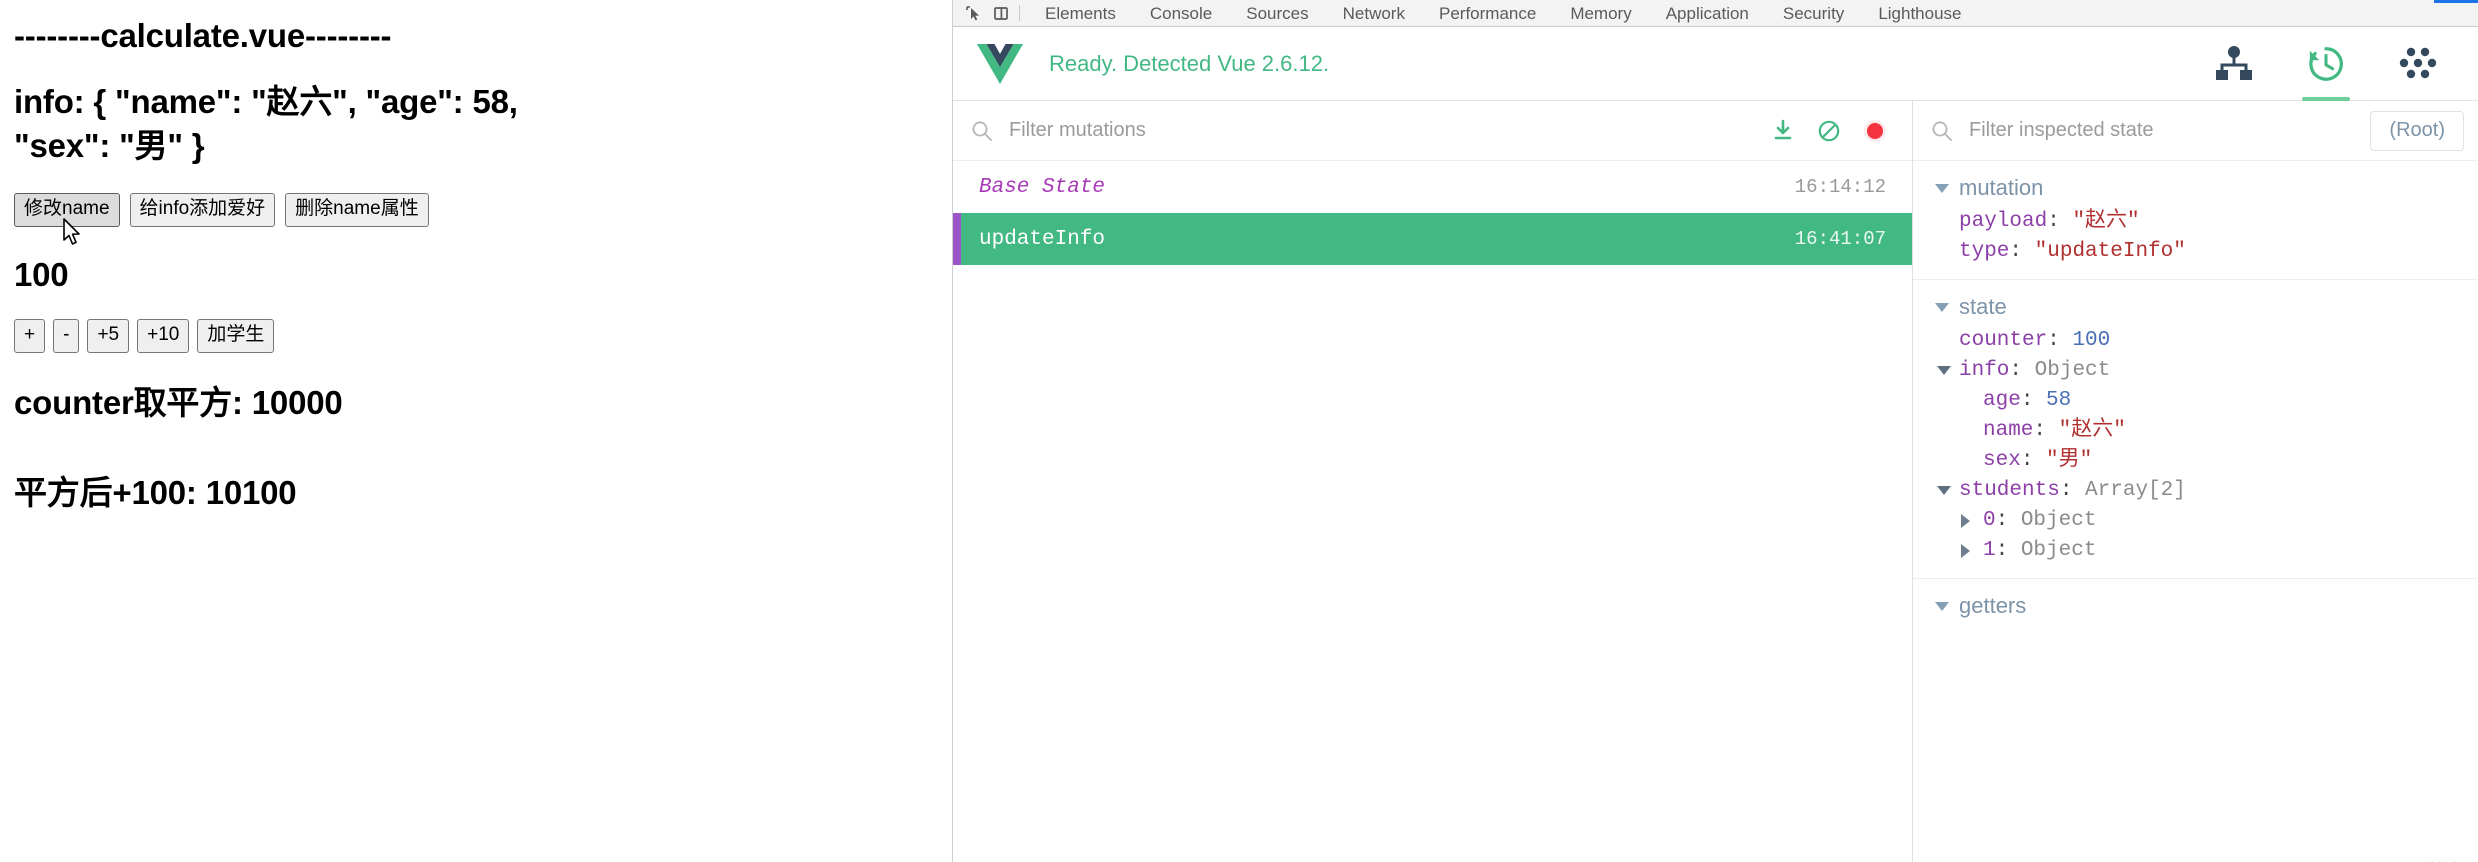 The image size is (2478, 862). What do you see at coordinates (202, 209) in the screenshot?
I see `add-hobby-button: 给info添加爱好` at bounding box center [202, 209].